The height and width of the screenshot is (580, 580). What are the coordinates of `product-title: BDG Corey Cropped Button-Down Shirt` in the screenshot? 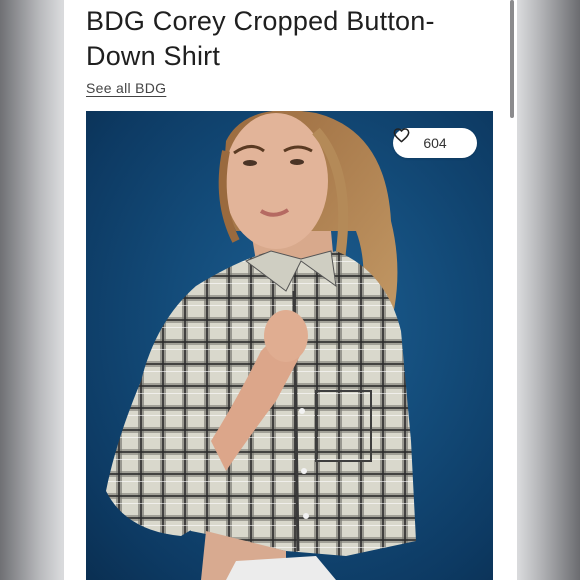 It's located at (260, 38).